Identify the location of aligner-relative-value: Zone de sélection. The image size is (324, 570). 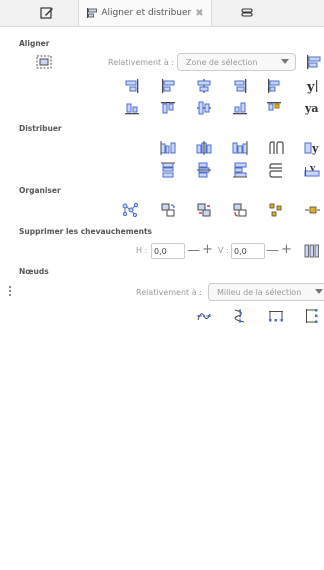
(222, 62).